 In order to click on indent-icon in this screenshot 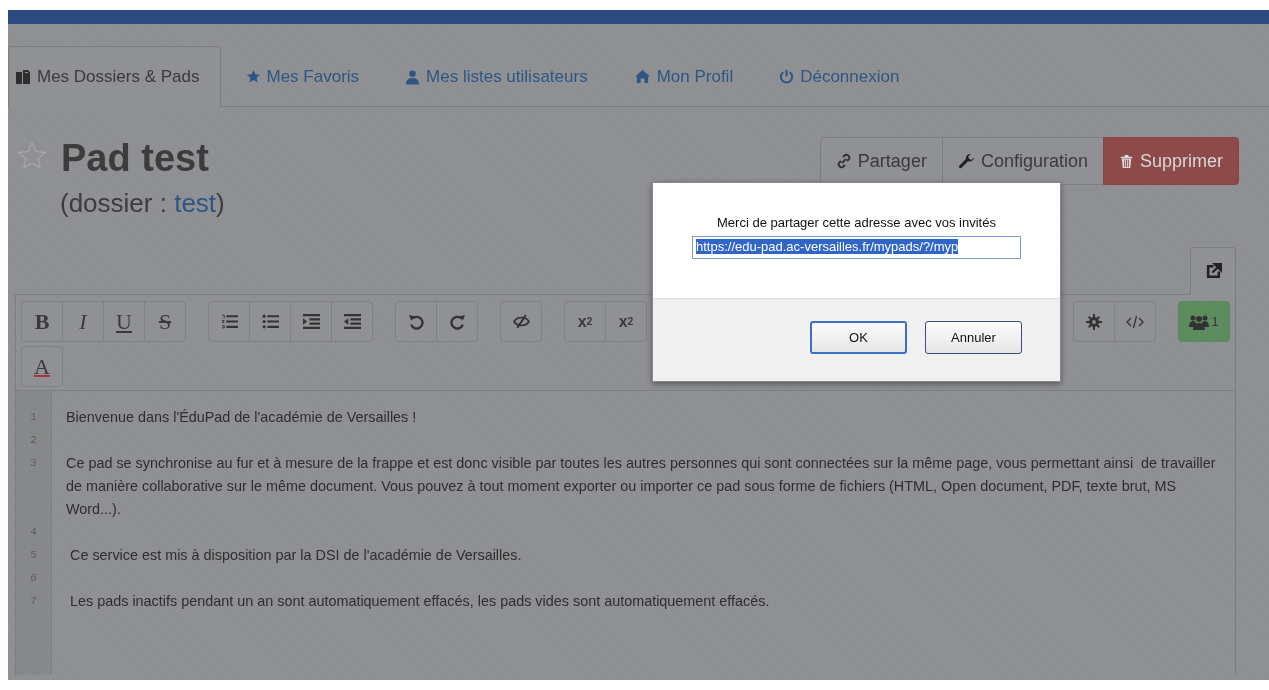, I will do `click(311, 321)`.